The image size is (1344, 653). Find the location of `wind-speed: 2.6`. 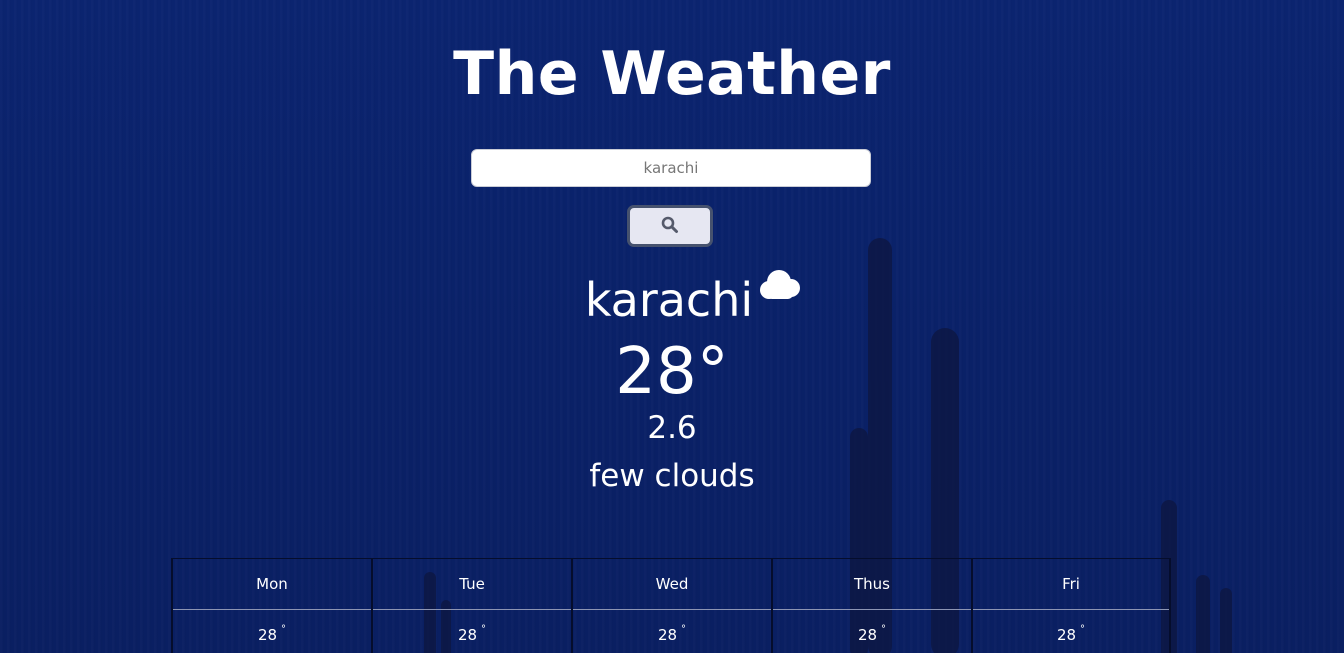

wind-speed: 2.6 is located at coordinates (672, 428).